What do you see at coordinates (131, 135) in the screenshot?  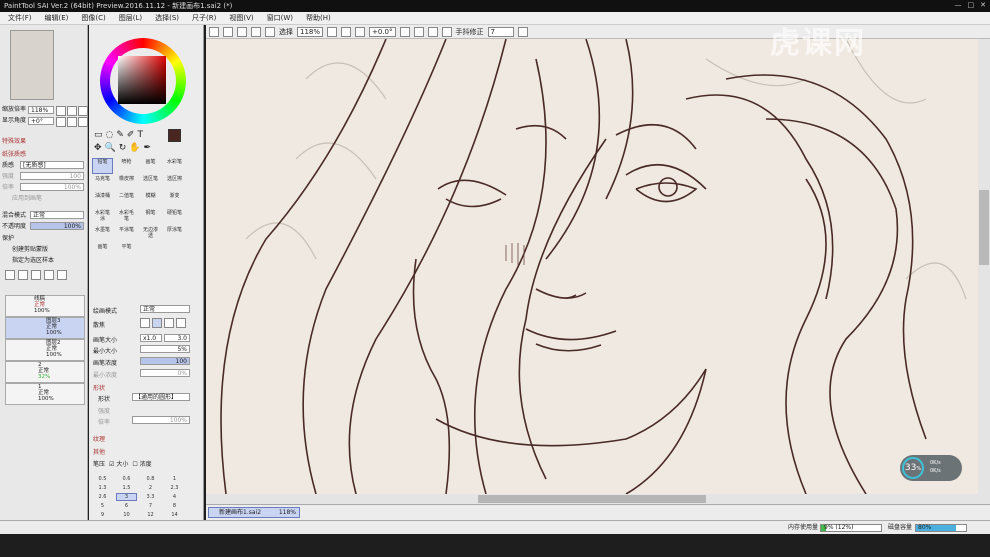 I see `eyedropper-icon: ✐` at bounding box center [131, 135].